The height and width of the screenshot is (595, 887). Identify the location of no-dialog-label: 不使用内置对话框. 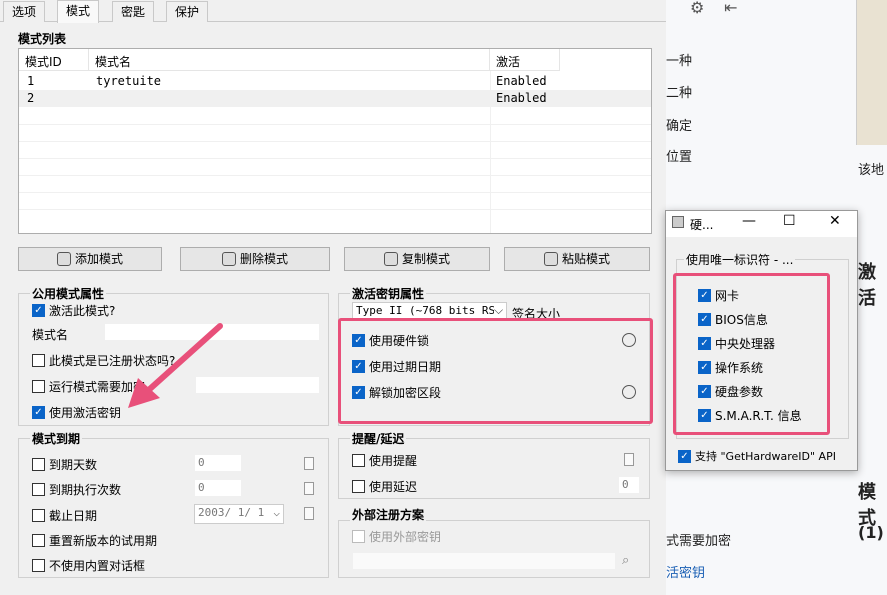
(97, 566).